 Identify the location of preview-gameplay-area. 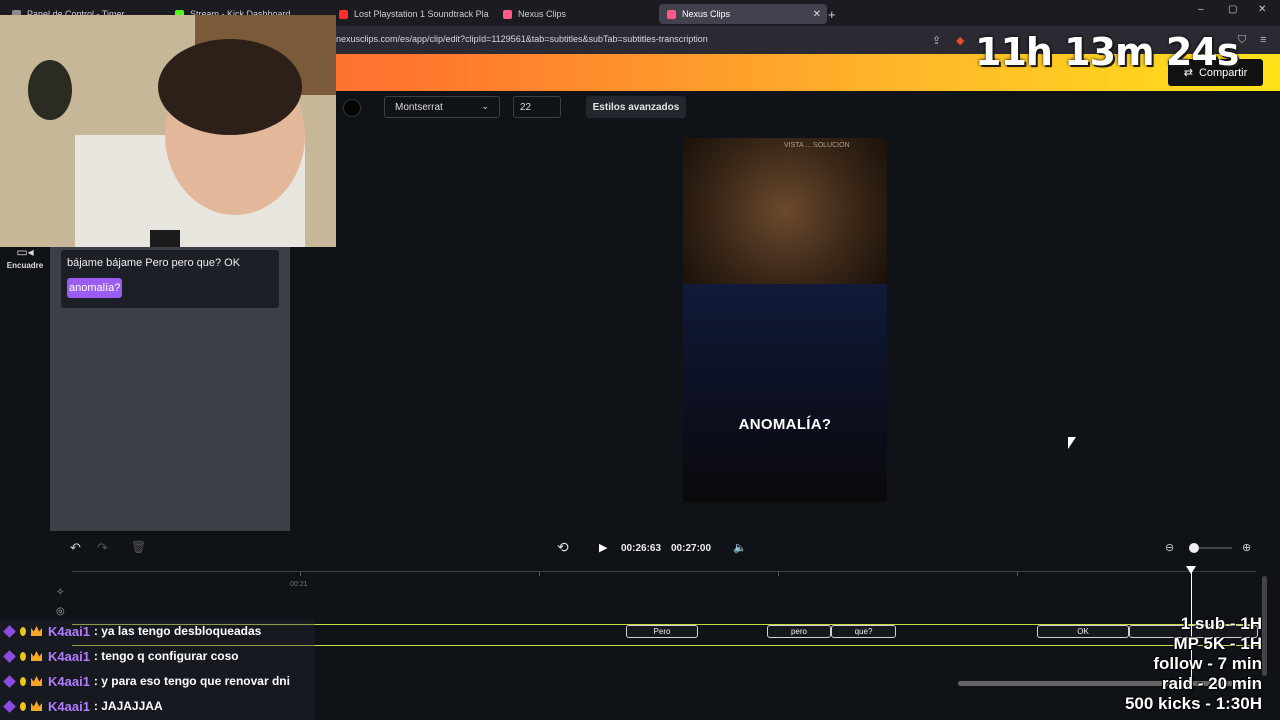
(785, 393).